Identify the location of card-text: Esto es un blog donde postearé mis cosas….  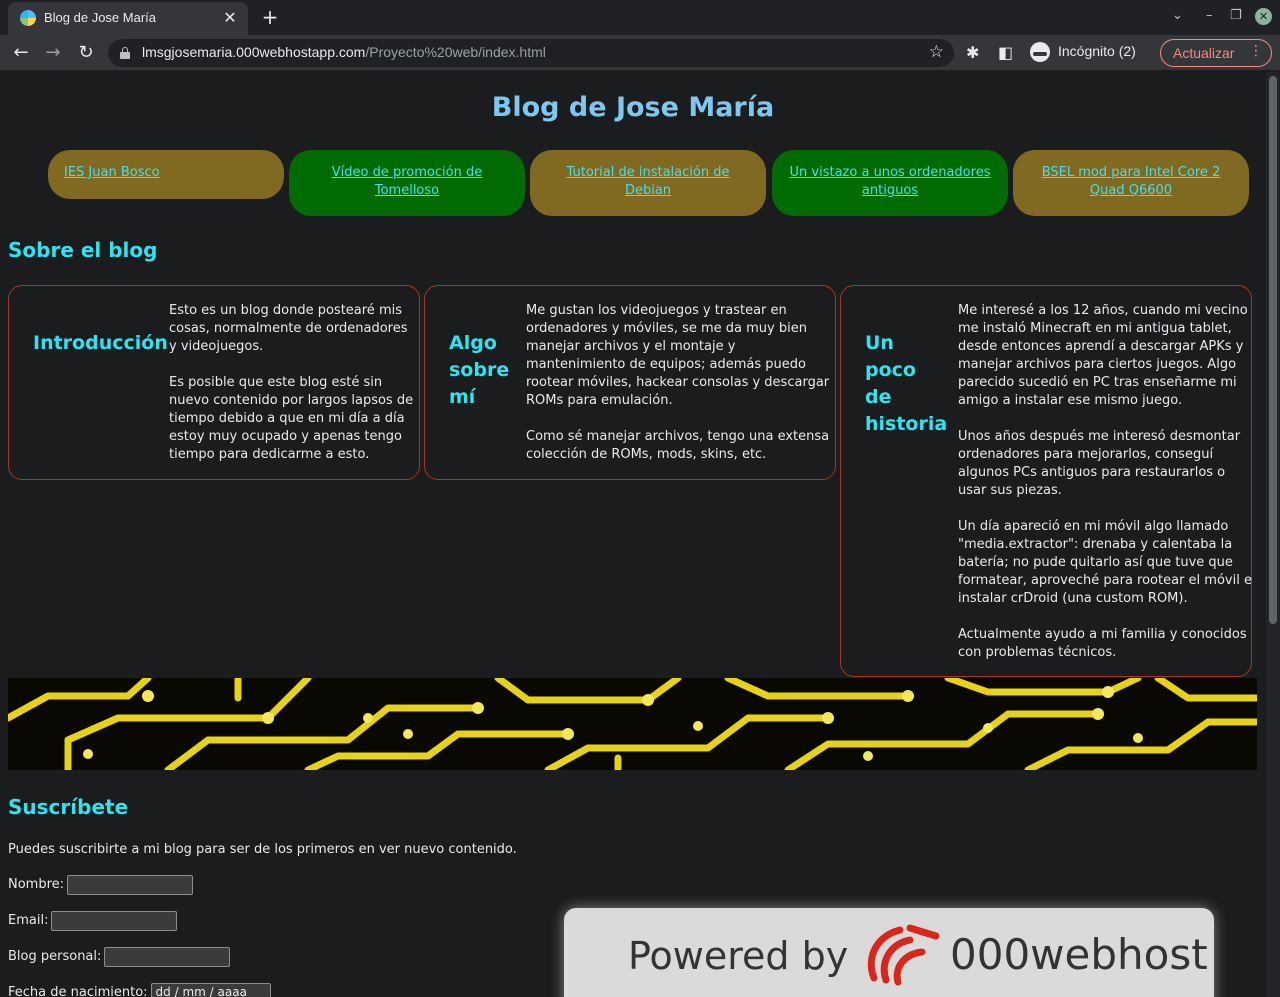
(291, 382).